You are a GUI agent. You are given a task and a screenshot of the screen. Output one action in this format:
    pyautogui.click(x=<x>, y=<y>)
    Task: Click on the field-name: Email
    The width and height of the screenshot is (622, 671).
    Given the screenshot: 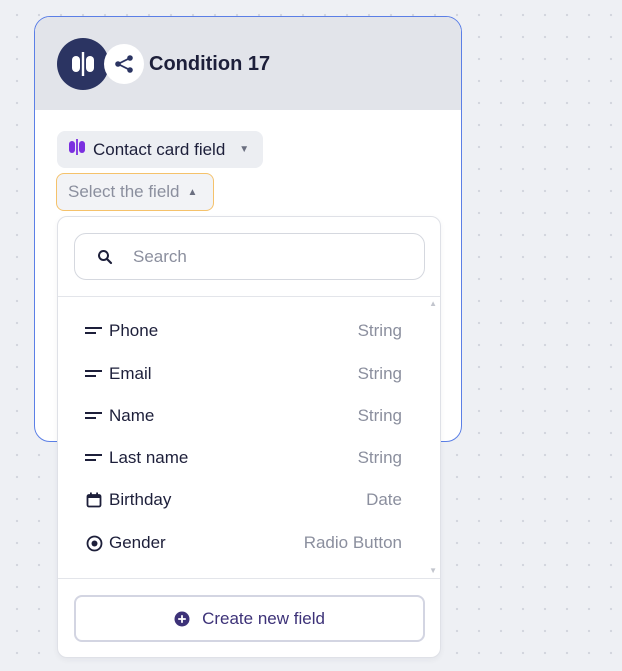 What is the action you would take?
    pyautogui.click(x=130, y=373)
    